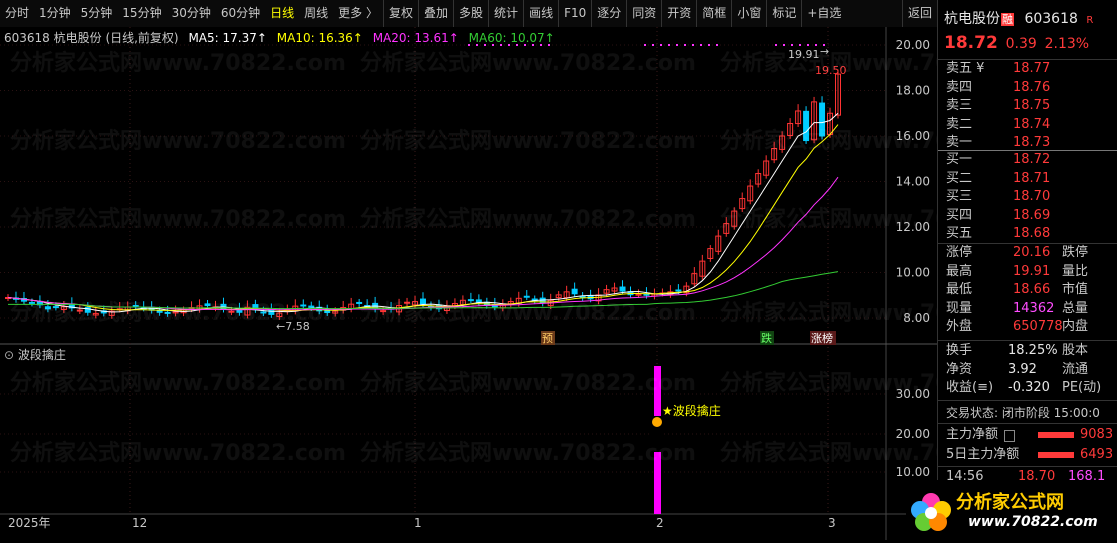 This screenshot has height=543, width=1117. Describe the element at coordinates (41, 355) in the screenshot. I see `sub-chart-title: 波段擒庄` at that location.